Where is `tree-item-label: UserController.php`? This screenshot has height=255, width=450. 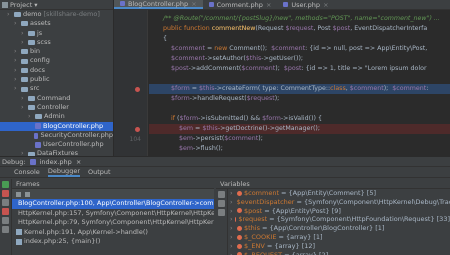
tree-item-label: UserController.php is located at coordinates (73, 144).